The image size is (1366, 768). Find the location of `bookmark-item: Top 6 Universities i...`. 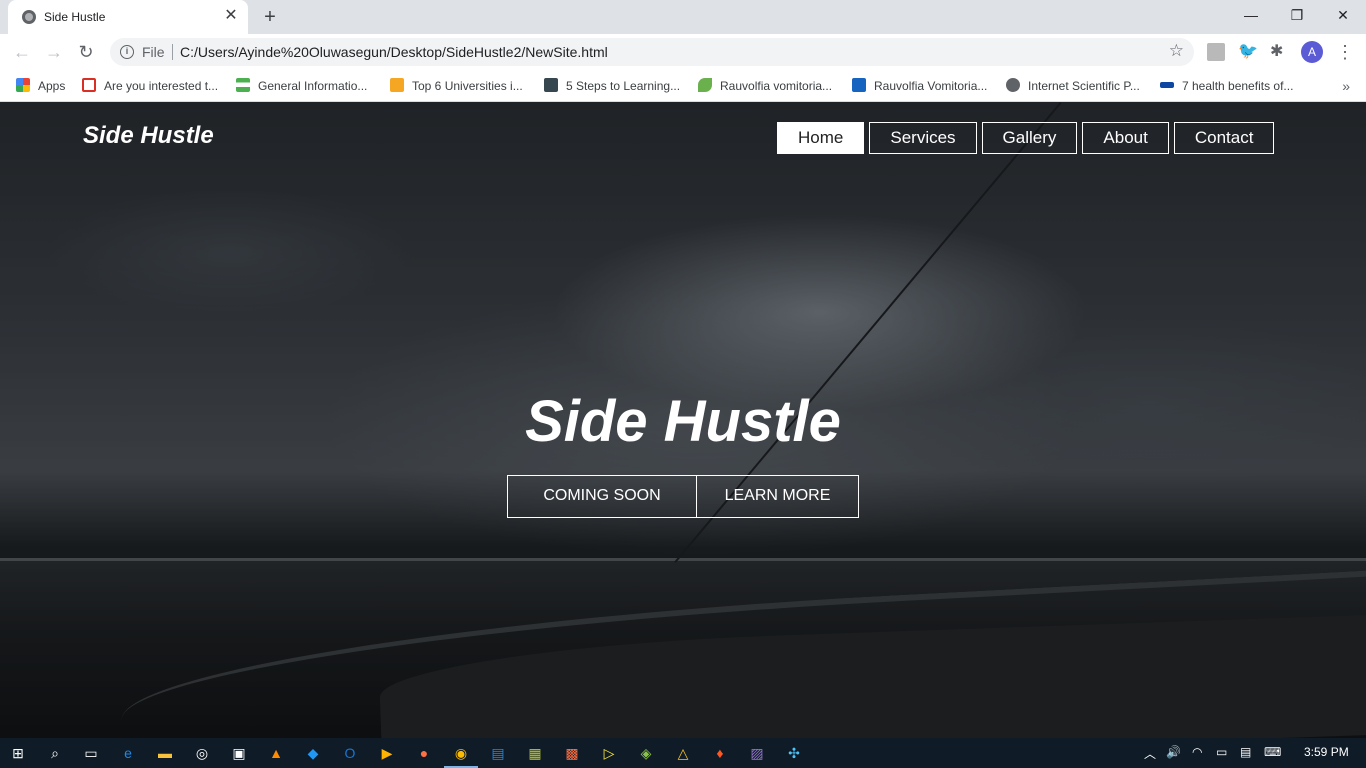

bookmark-item: Top 6 Universities i... is located at coordinates (456, 86).